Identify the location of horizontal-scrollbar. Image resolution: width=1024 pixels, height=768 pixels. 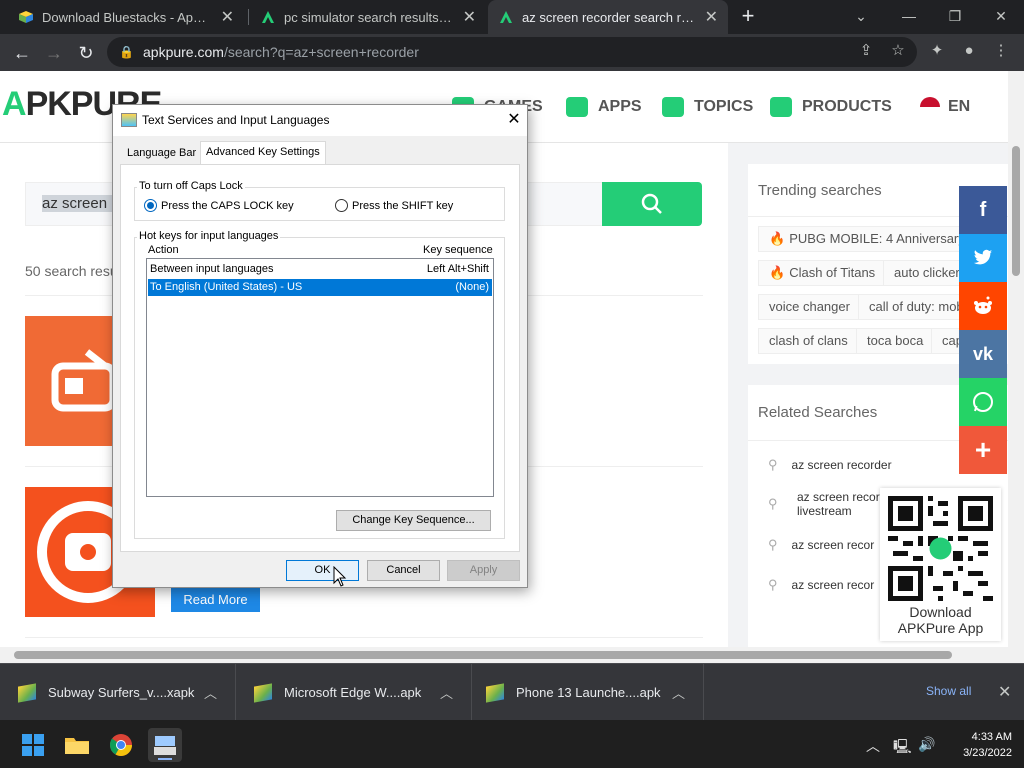
(512, 655).